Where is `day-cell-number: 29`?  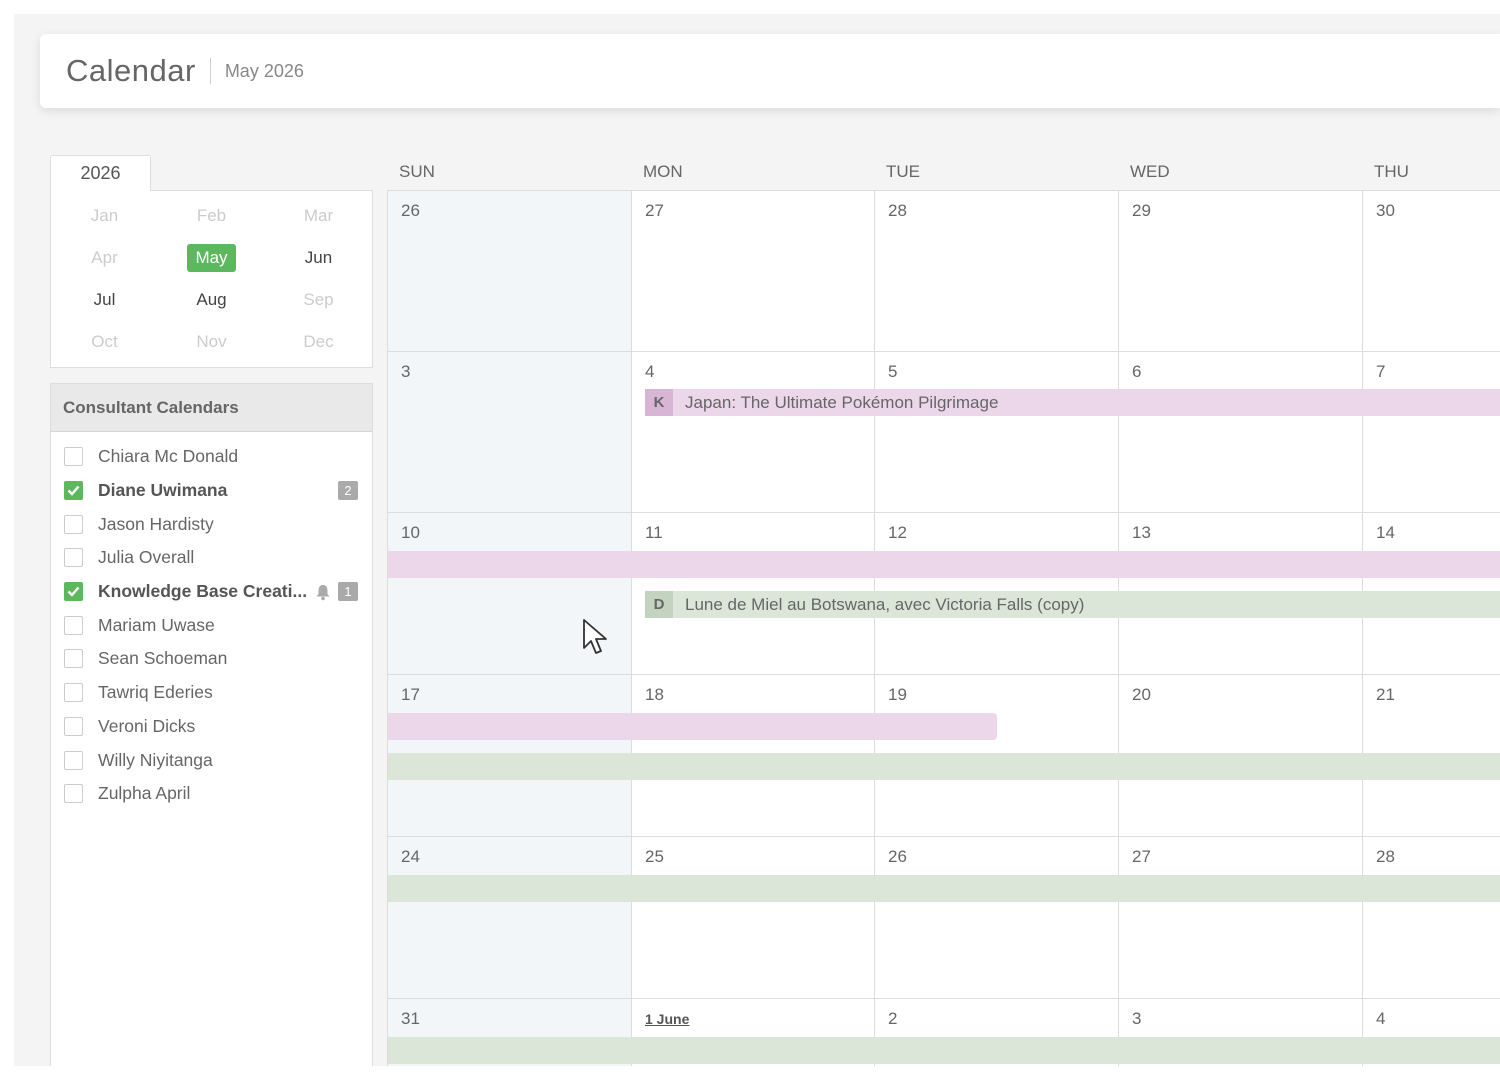
day-cell-number: 29 is located at coordinates (1141, 211).